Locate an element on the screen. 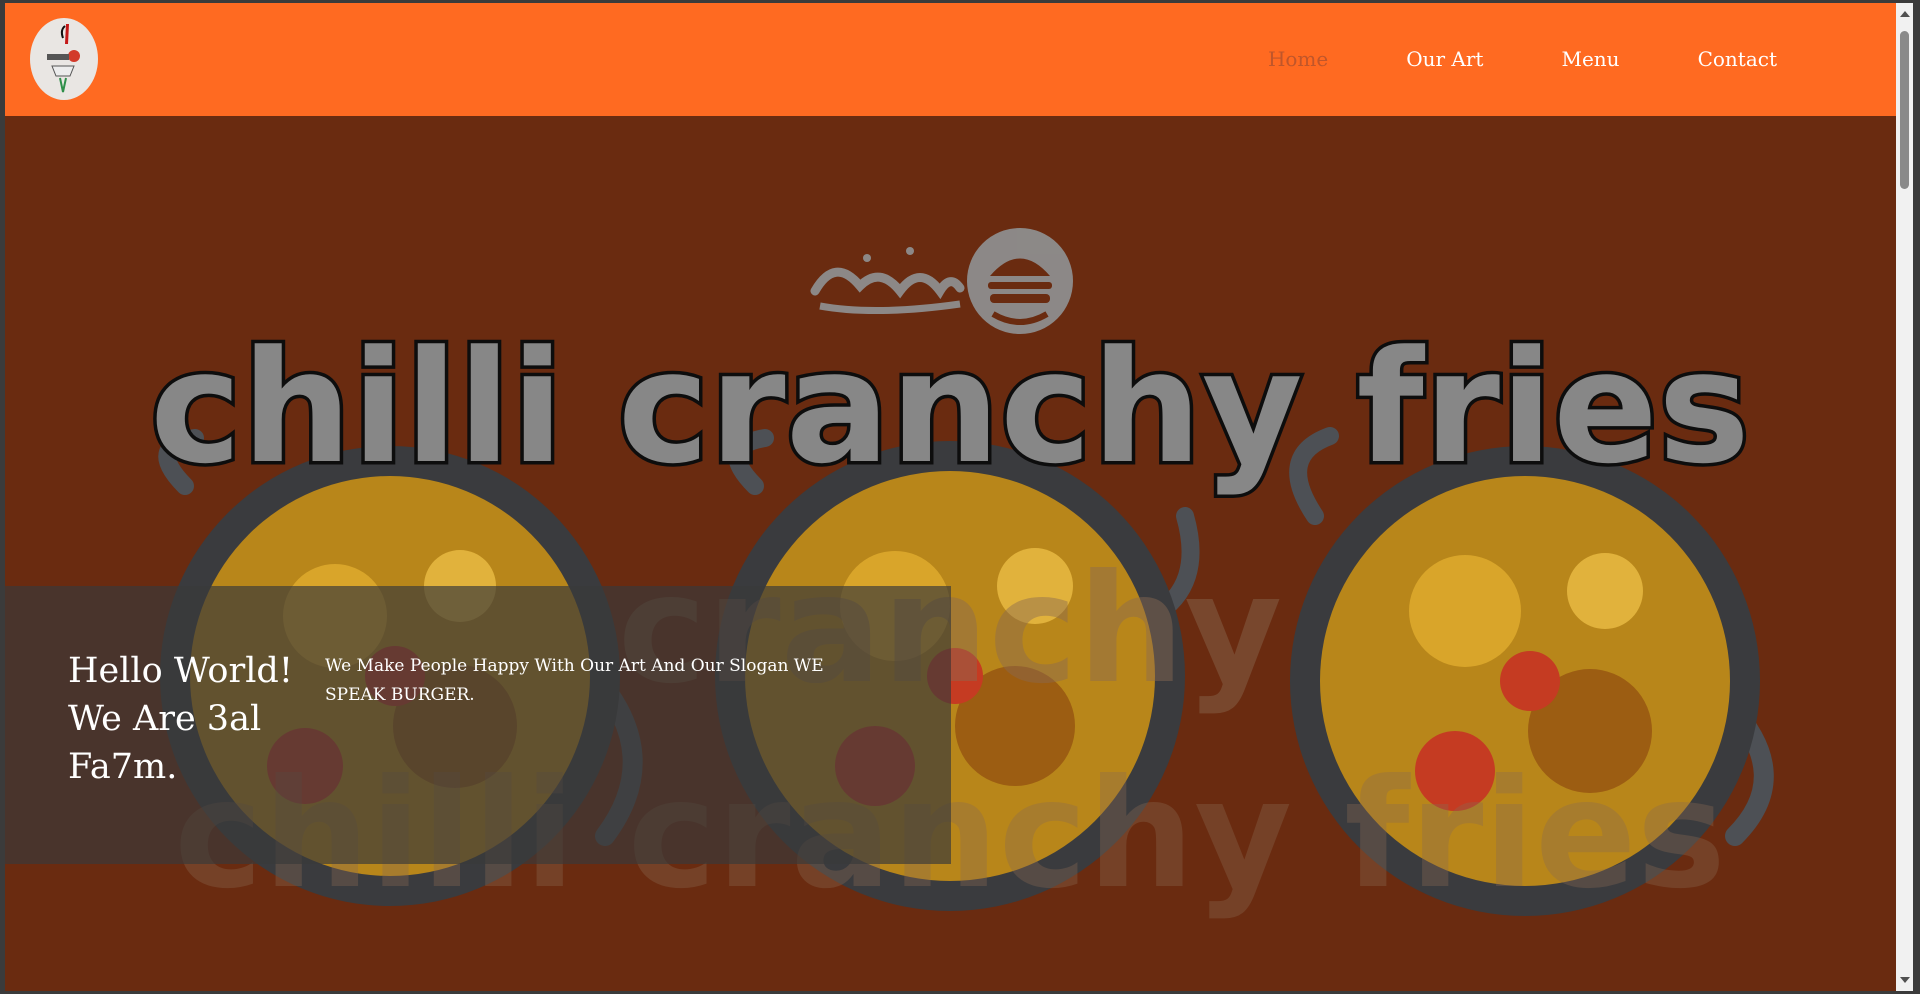  hero-title: Hello World! We Are 3al Fa7m. is located at coordinates (180, 719).